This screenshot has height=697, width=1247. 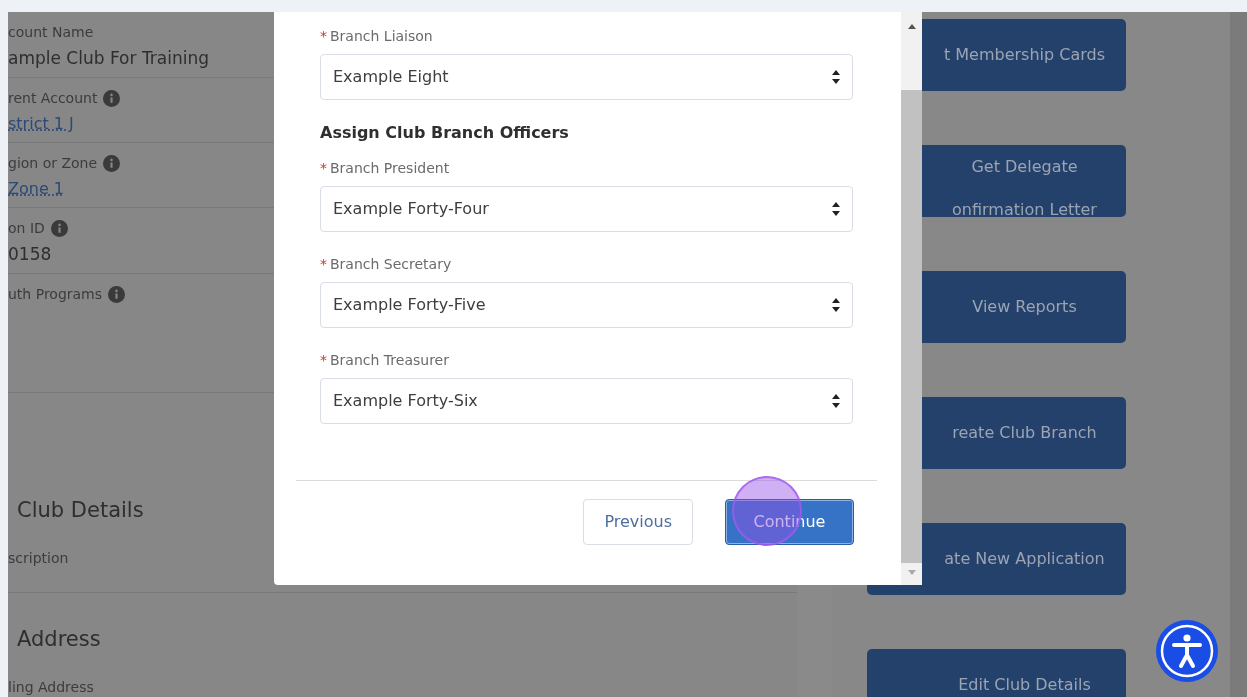 What do you see at coordinates (1187, 651) in the screenshot?
I see `accessibility-icon` at bounding box center [1187, 651].